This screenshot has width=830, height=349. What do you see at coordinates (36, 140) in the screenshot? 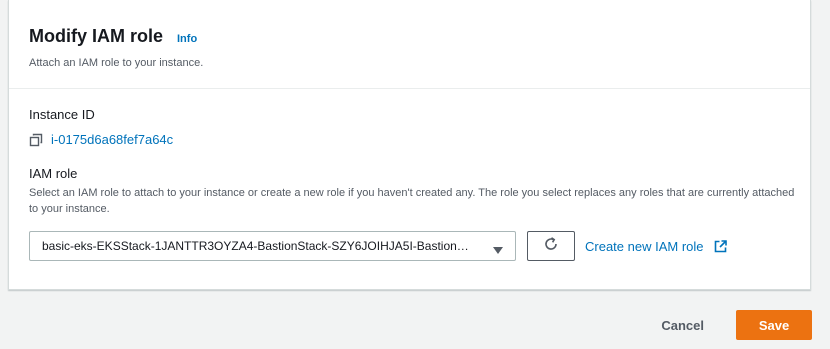
I see `copy-icon` at bounding box center [36, 140].